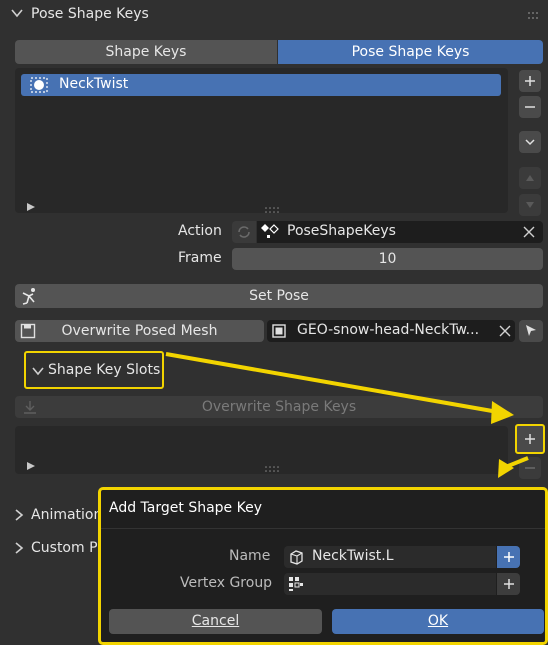 The width and height of the screenshot is (548, 645). Describe the element at coordinates (90, 14) in the screenshot. I see `panel-title: Pose Shape Keys` at that location.